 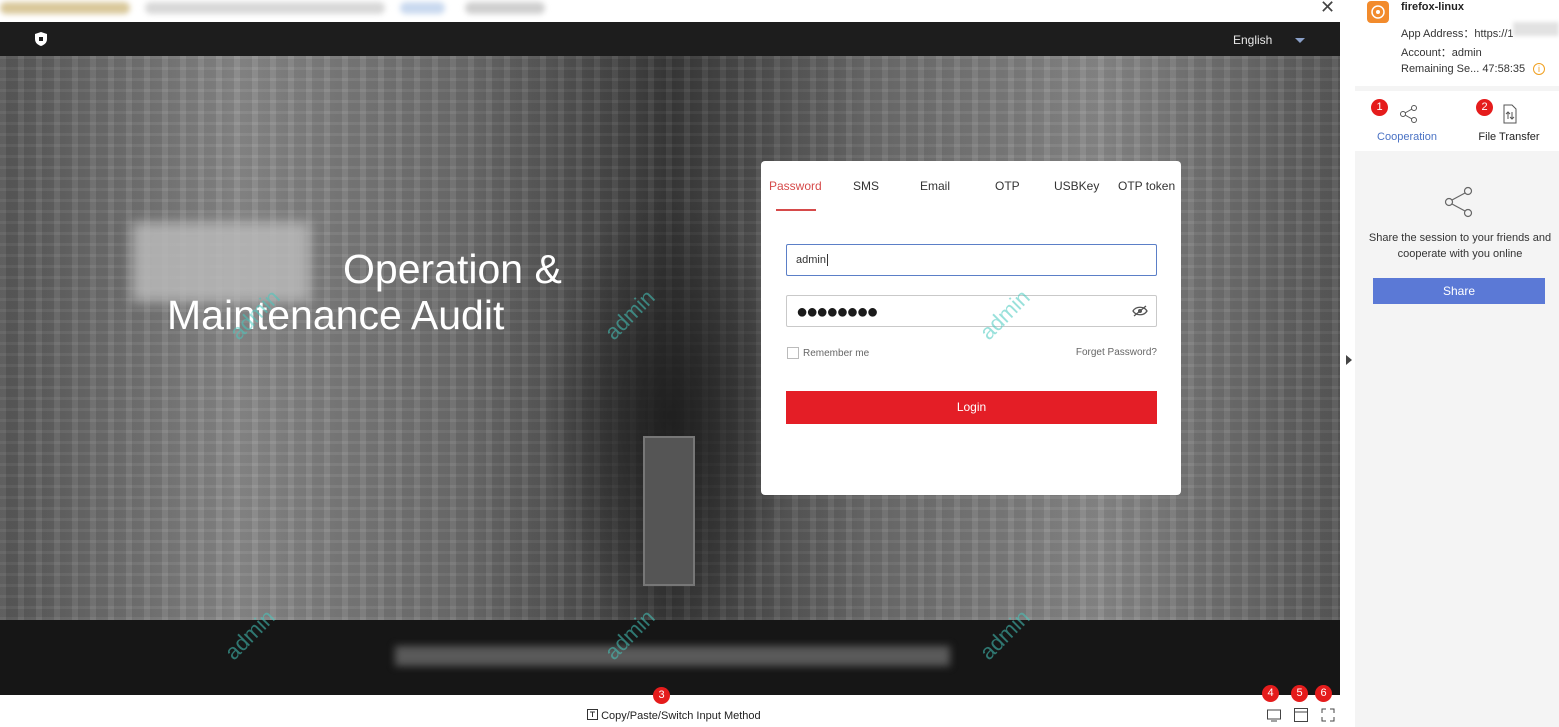 I want to click on window-layout-icon, so click(x=1301, y=715).